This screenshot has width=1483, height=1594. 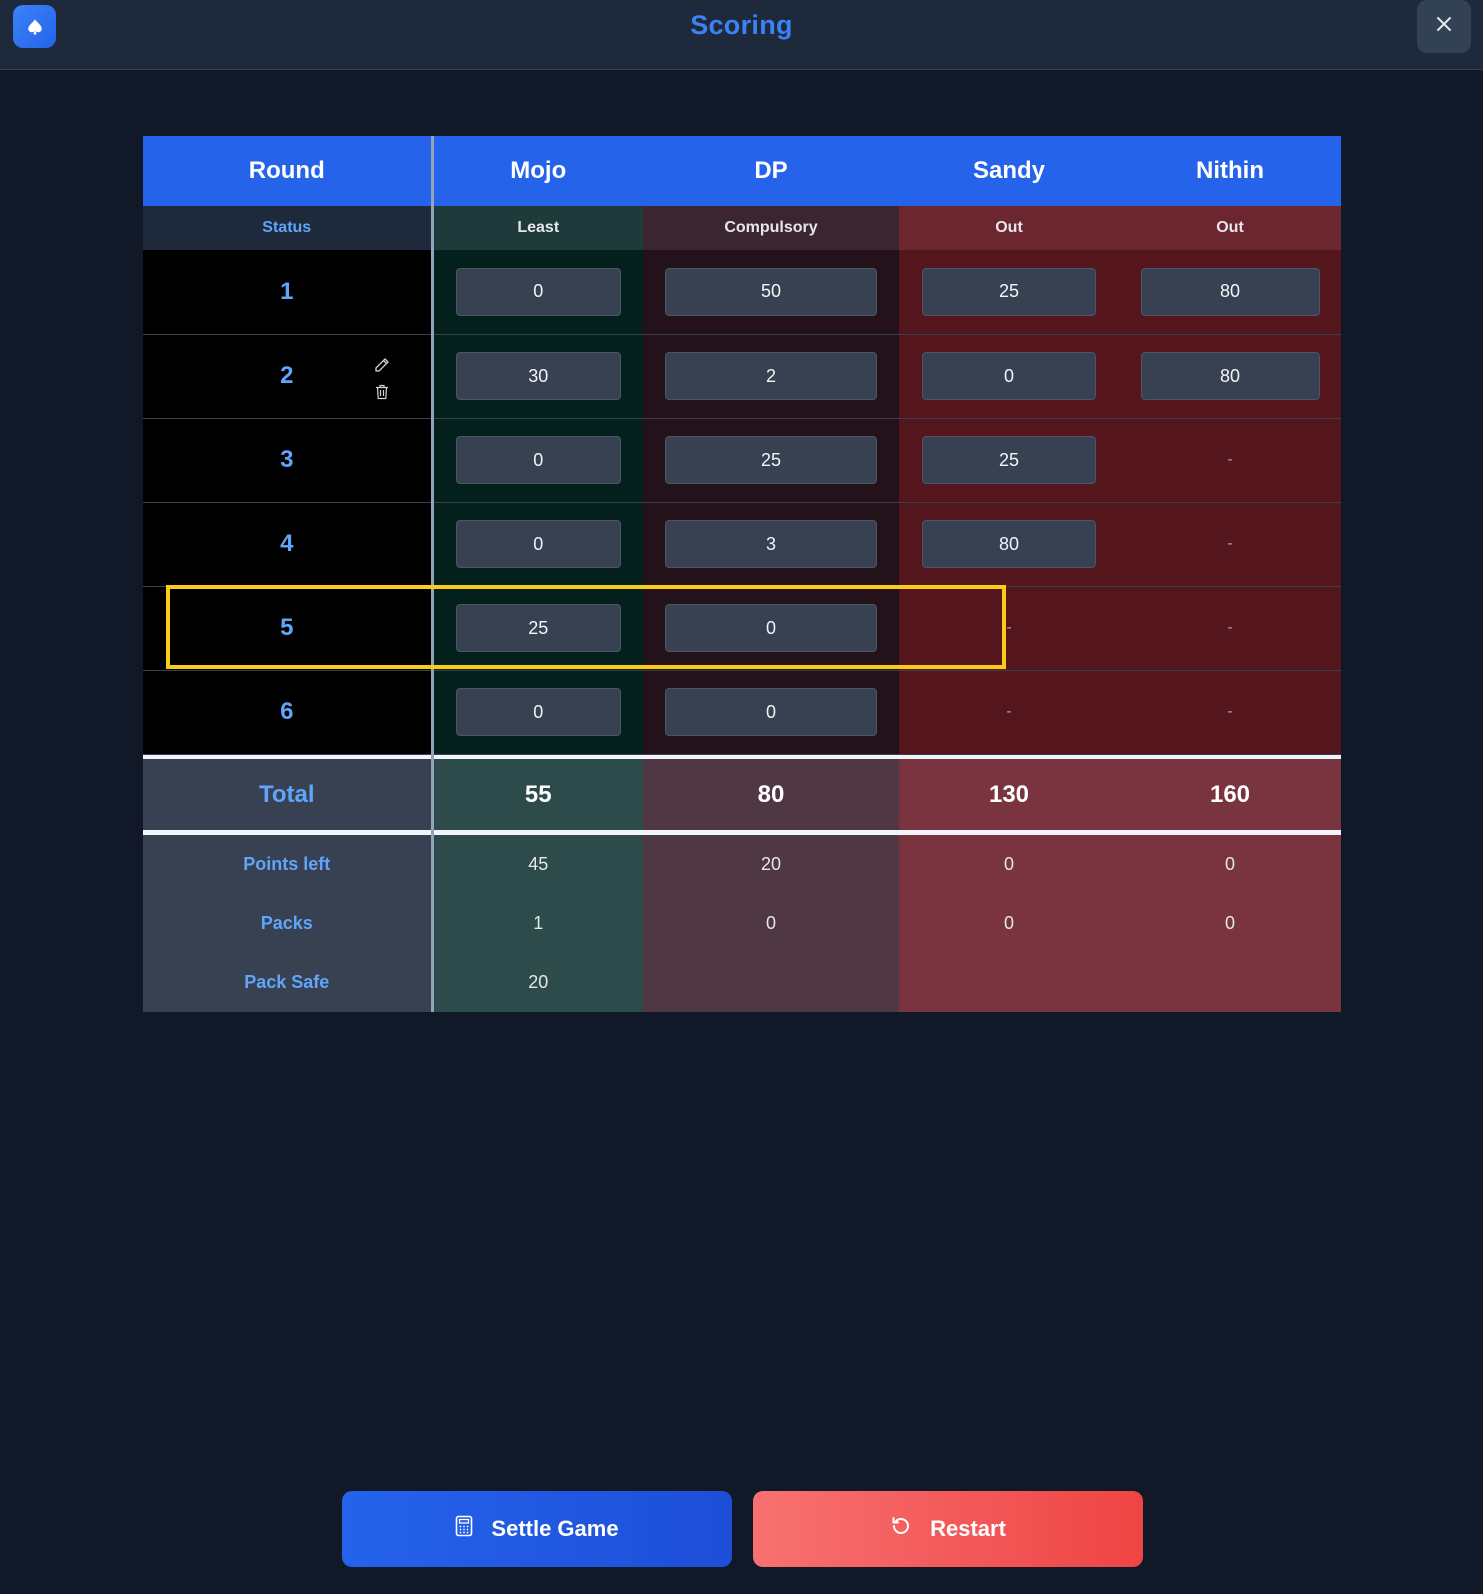 I want to click on round-number: 1, so click(x=287, y=291).